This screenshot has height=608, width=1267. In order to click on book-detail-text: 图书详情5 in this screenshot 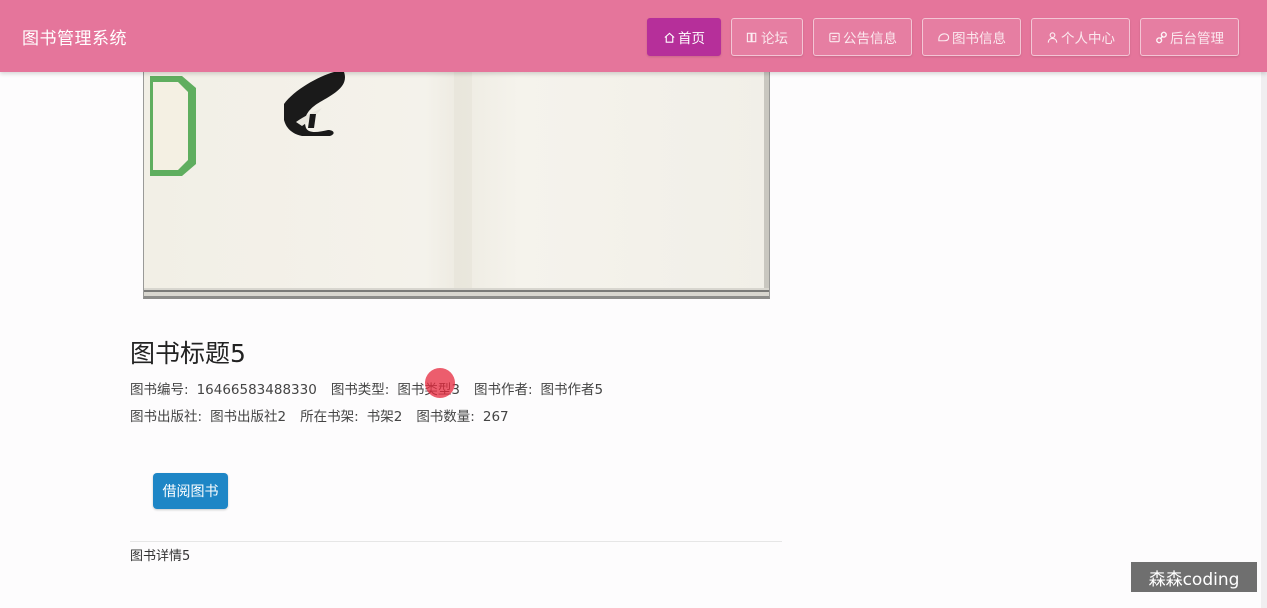, I will do `click(160, 556)`.